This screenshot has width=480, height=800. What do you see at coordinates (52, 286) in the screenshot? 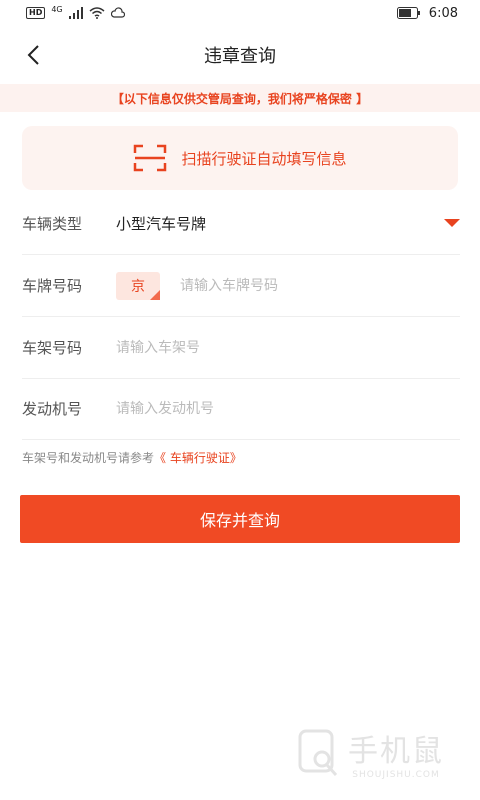
I see `plate-number-label: 车牌号码` at bounding box center [52, 286].